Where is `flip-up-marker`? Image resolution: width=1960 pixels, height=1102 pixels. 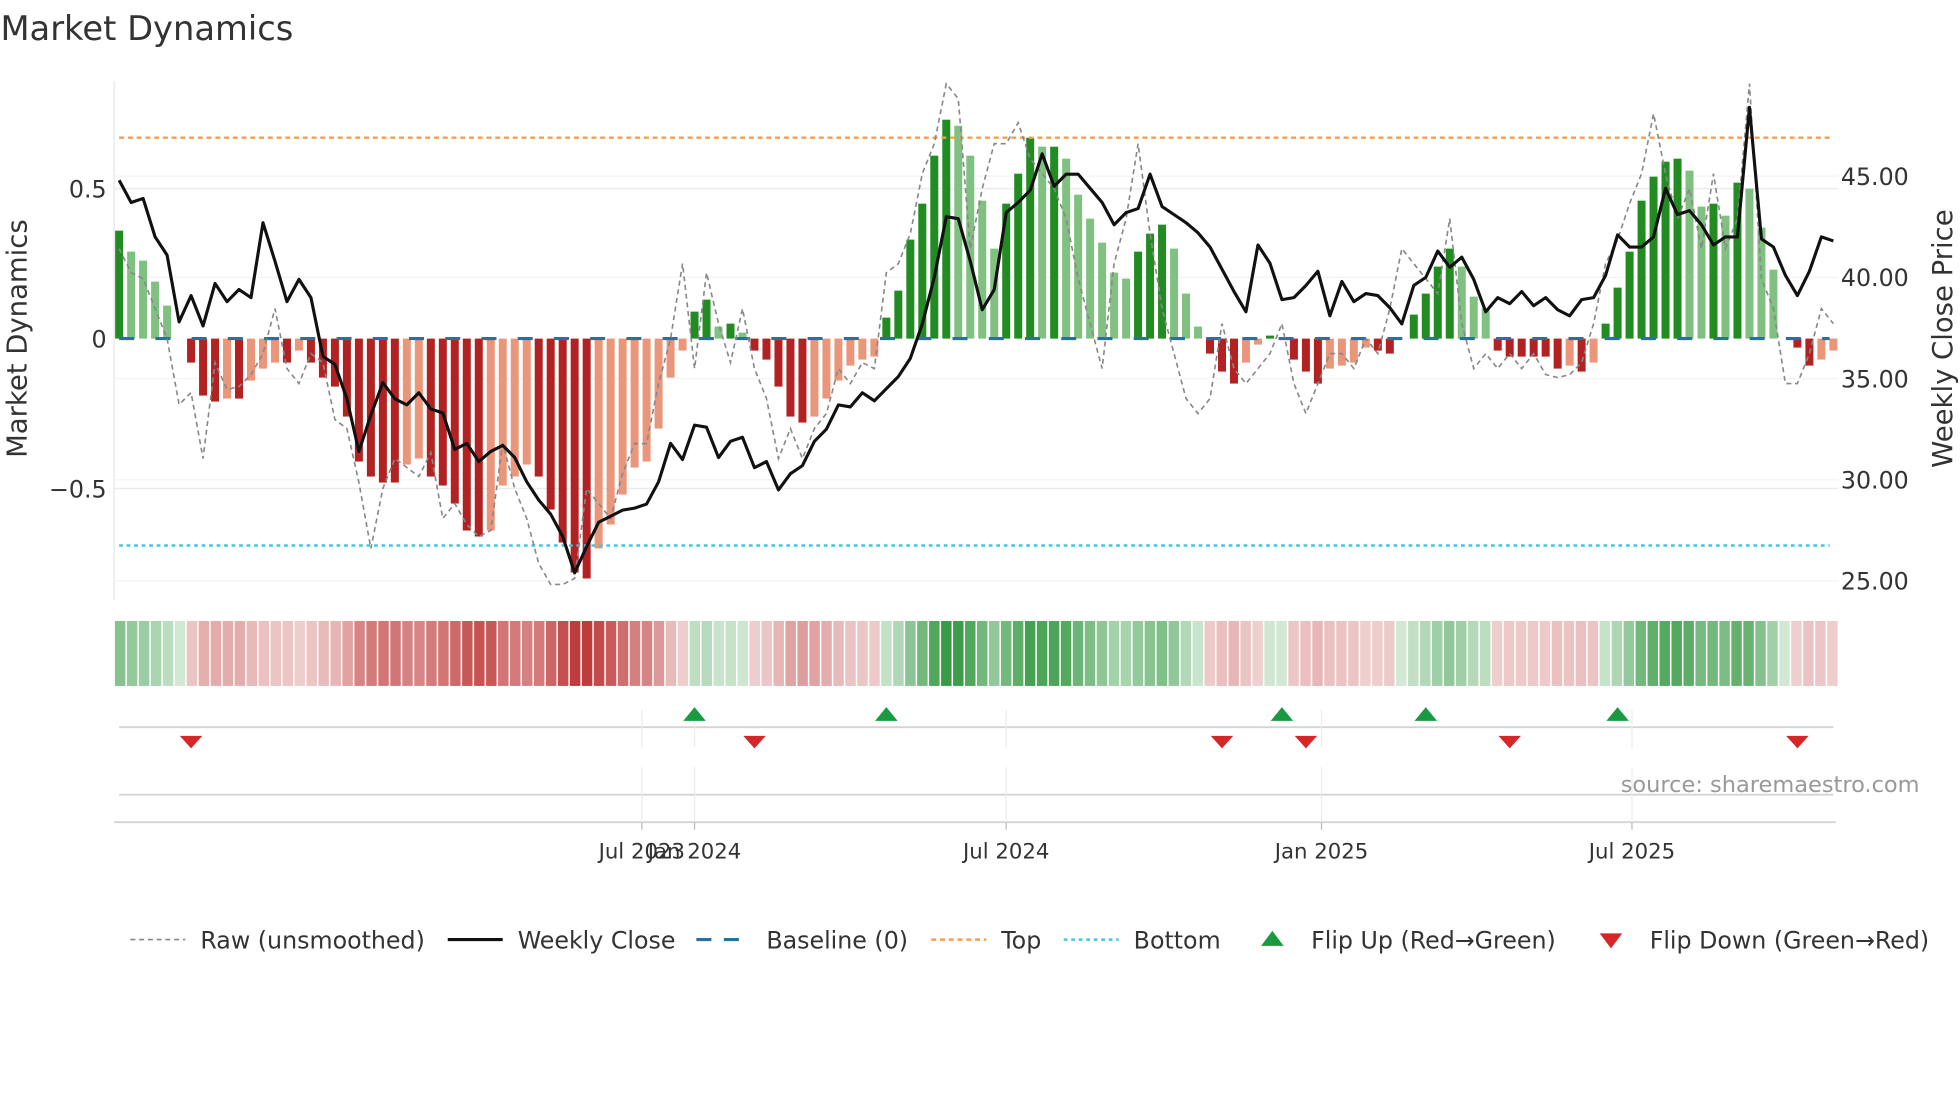
flip-up-marker is located at coordinates (1426, 714).